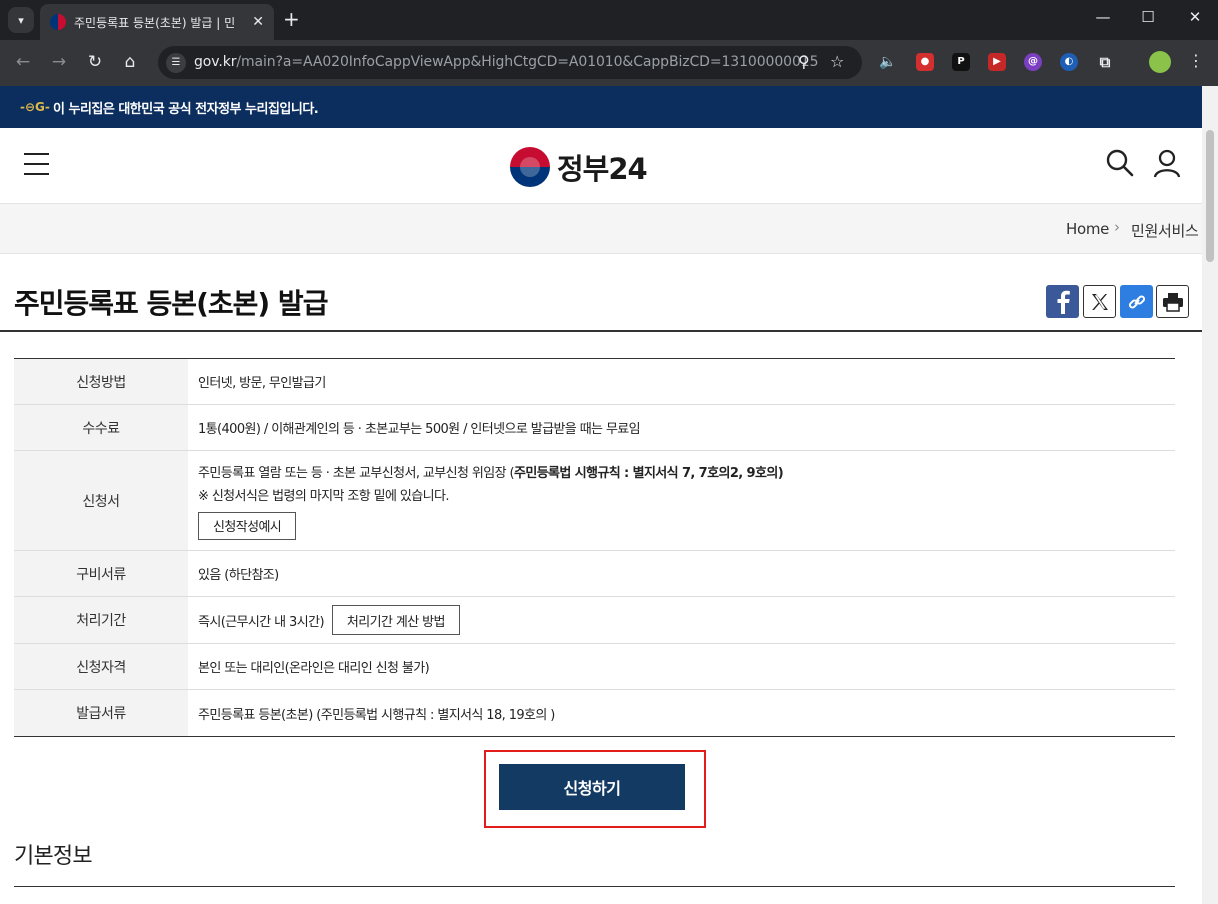 This screenshot has height=904, width=1218. What do you see at coordinates (1117, 227) in the screenshot?
I see `chevron-right-icon: ›` at bounding box center [1117, 227].